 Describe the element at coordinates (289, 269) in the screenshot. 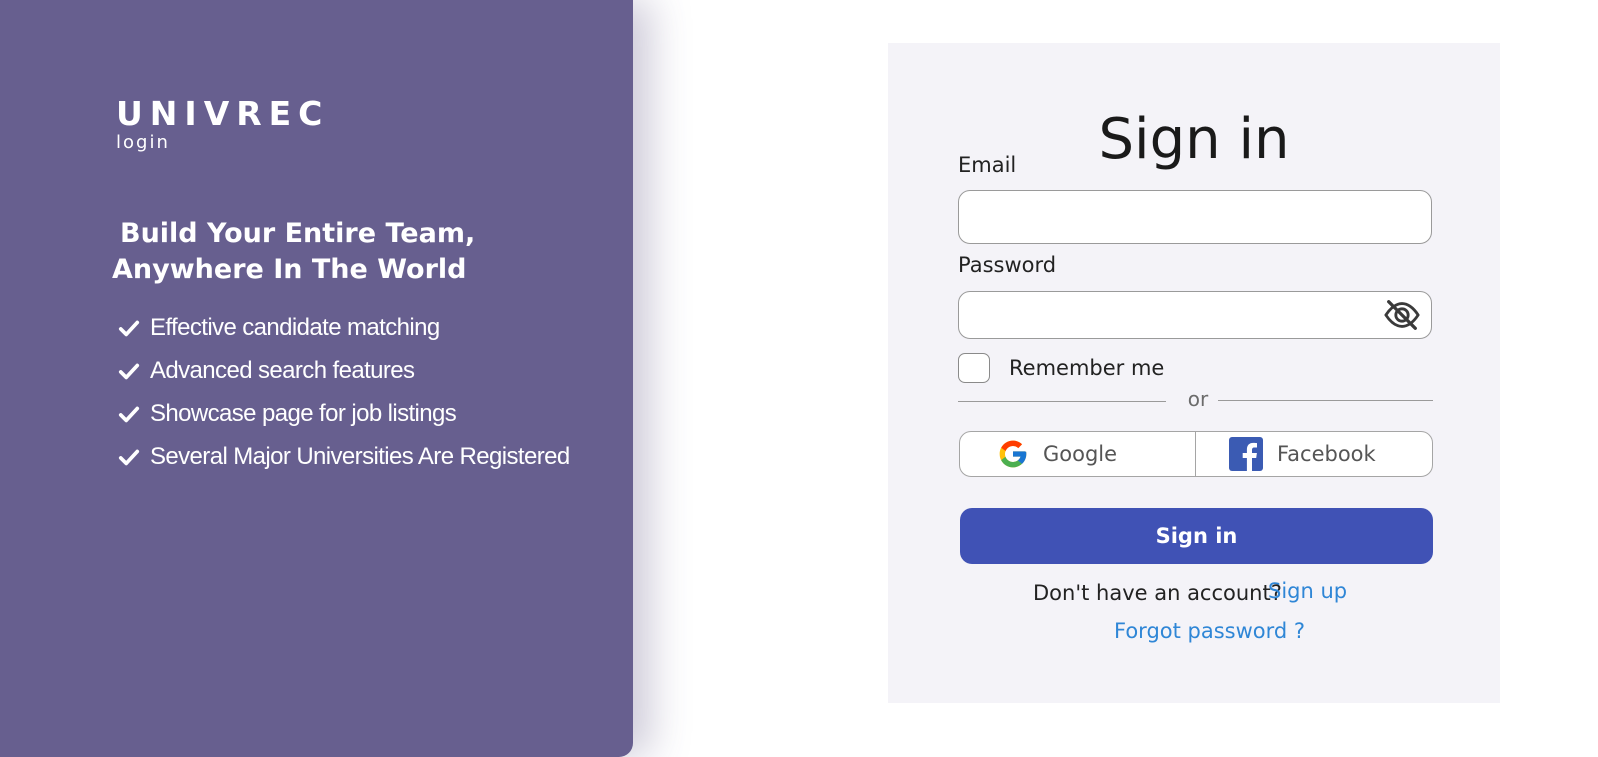

I see `headline-line-2: Anywhere In The World` at that location.